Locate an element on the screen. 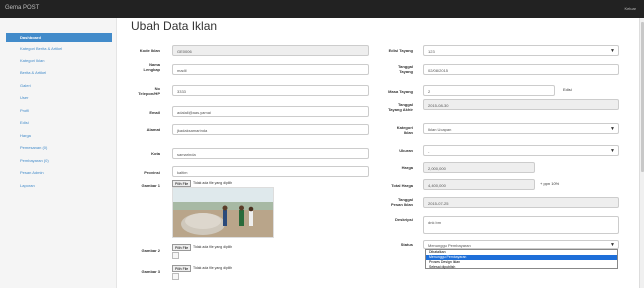  email-field: adalali@aas.yamai is located at coordinates (270, 111).